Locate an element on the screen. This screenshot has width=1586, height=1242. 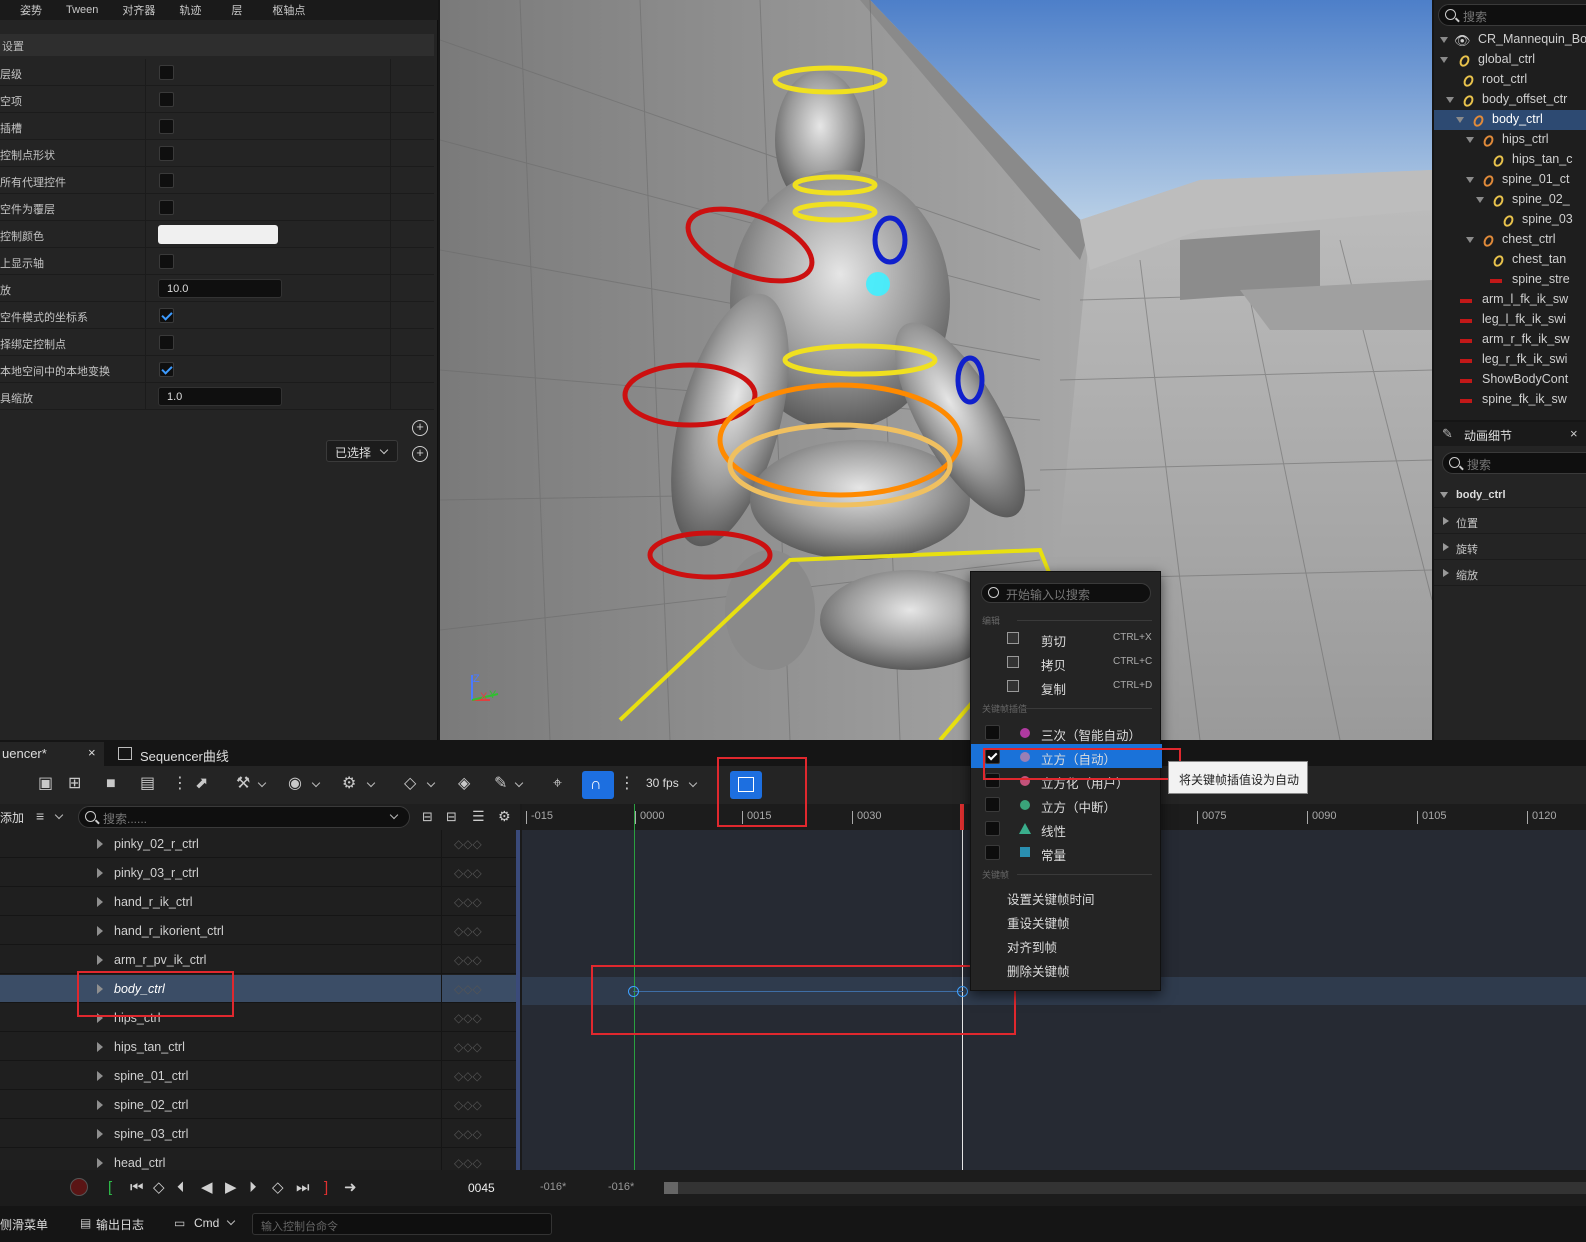
tab-sequencer: uencer* × is located at coordinates (52, 754).